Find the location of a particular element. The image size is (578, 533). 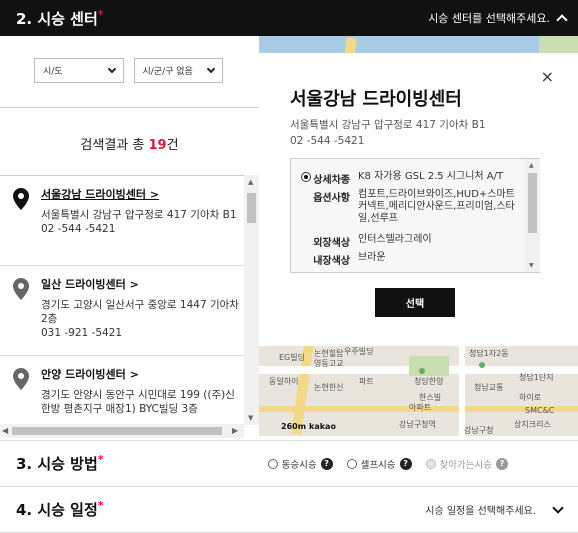

section-title: 3. 시승 방법* is located at coordinates (60, 463).